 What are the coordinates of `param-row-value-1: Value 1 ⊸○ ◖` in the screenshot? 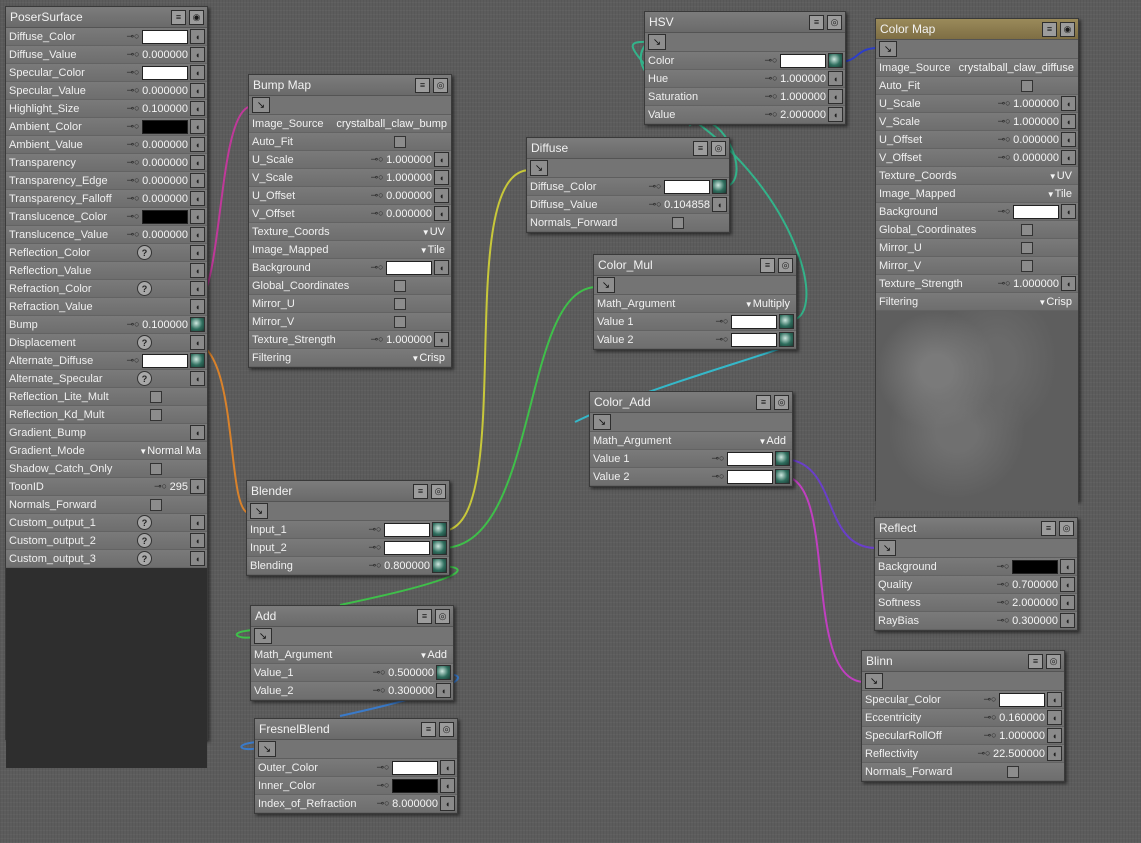 It's located at (695, 322).